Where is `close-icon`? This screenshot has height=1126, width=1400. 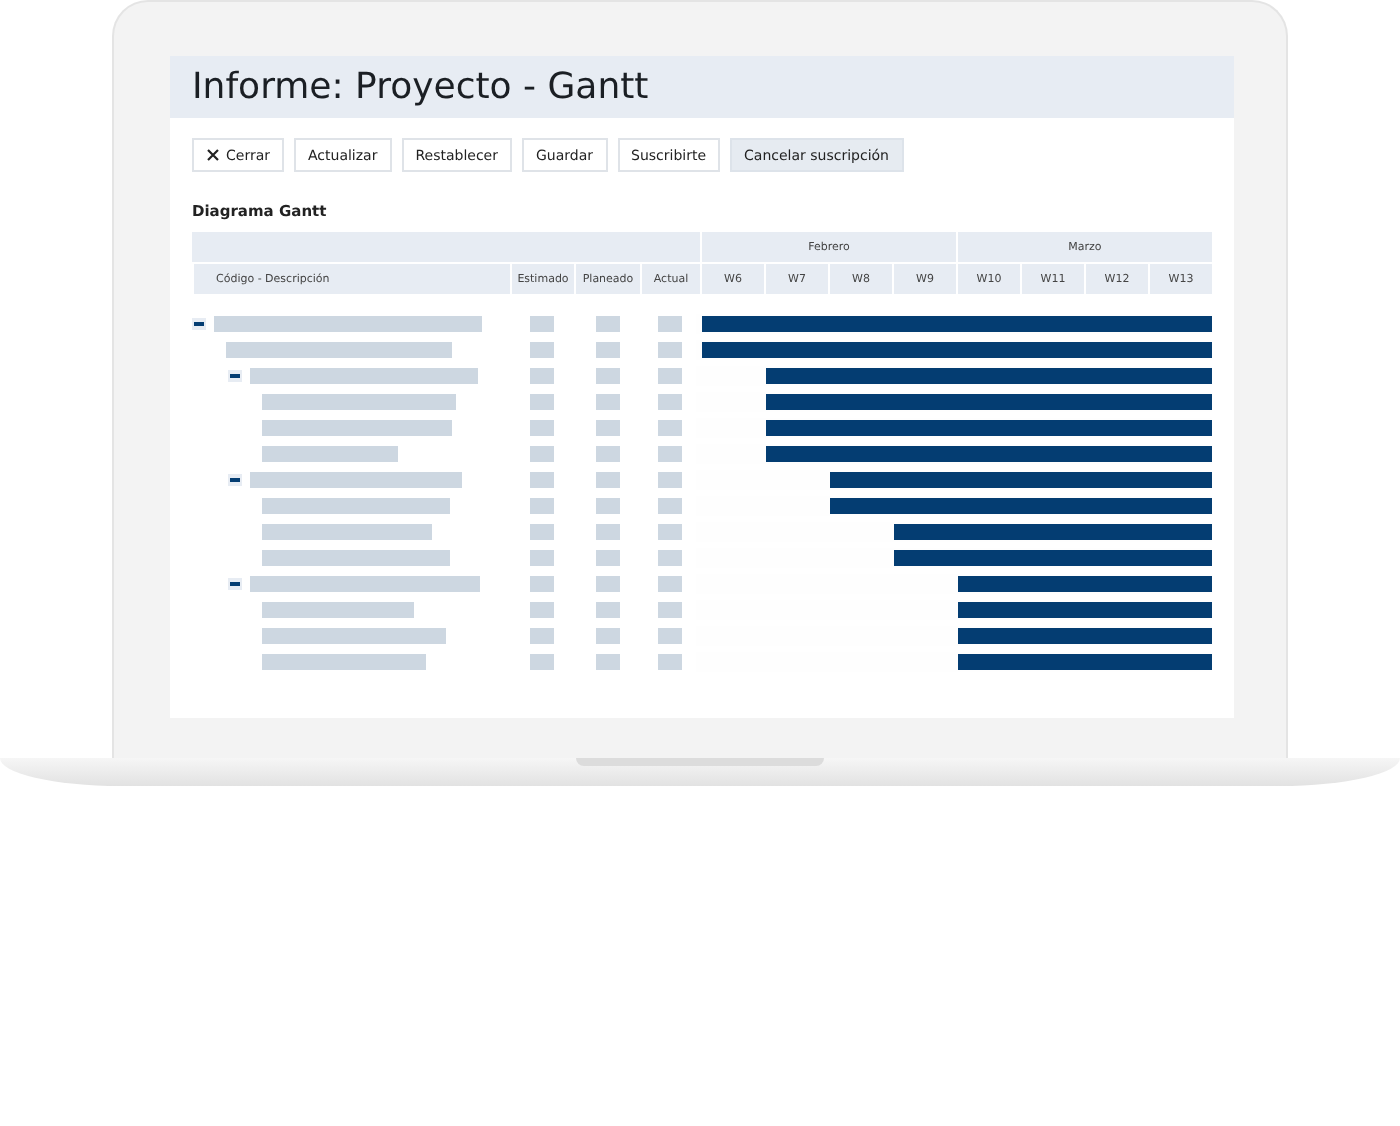
close-icon is located at coordinates (213, 155).